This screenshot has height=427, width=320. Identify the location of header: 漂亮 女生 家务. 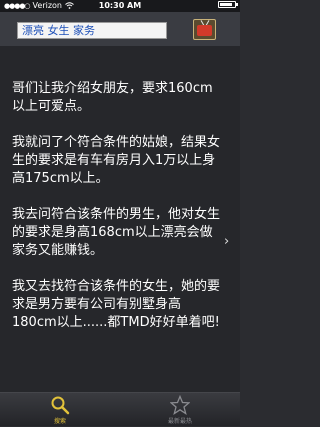
(120, 29).